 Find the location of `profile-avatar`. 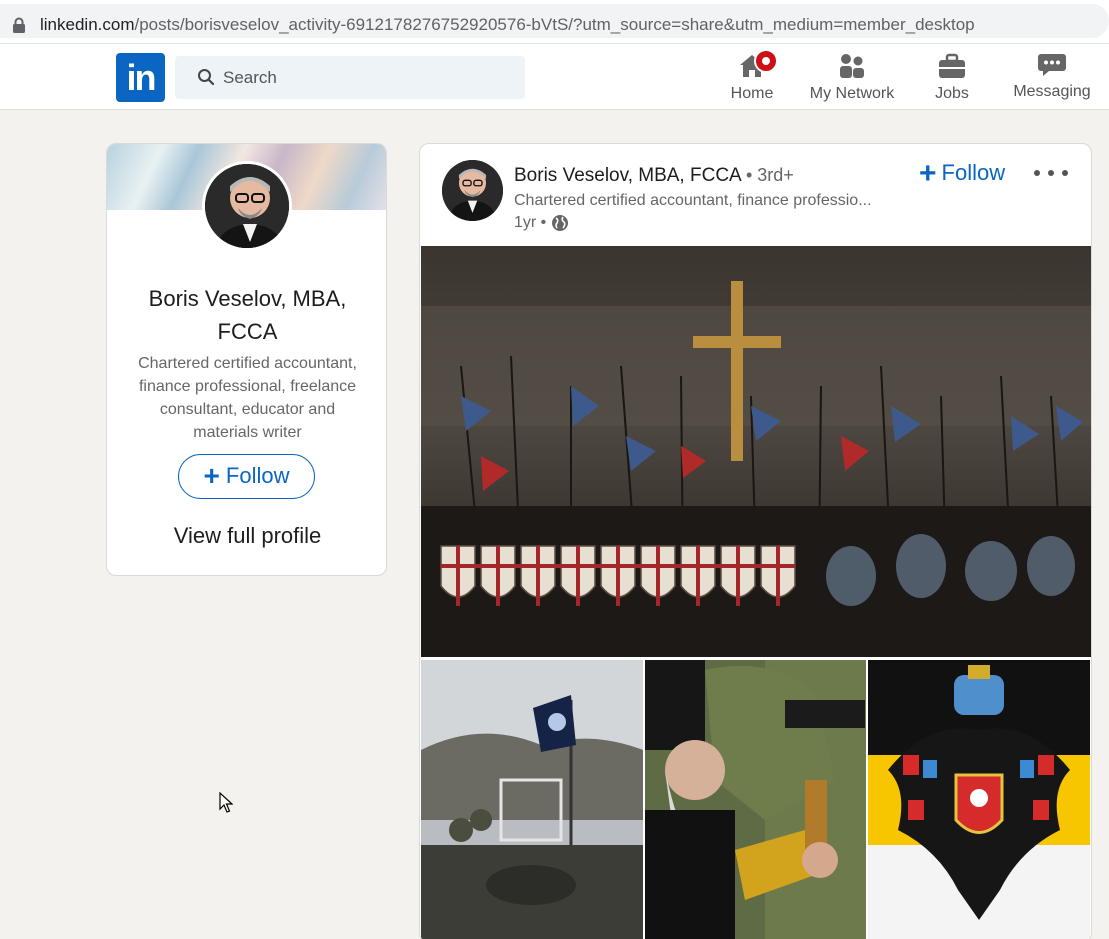

profile-avatar is located at coordinates (247, 206).